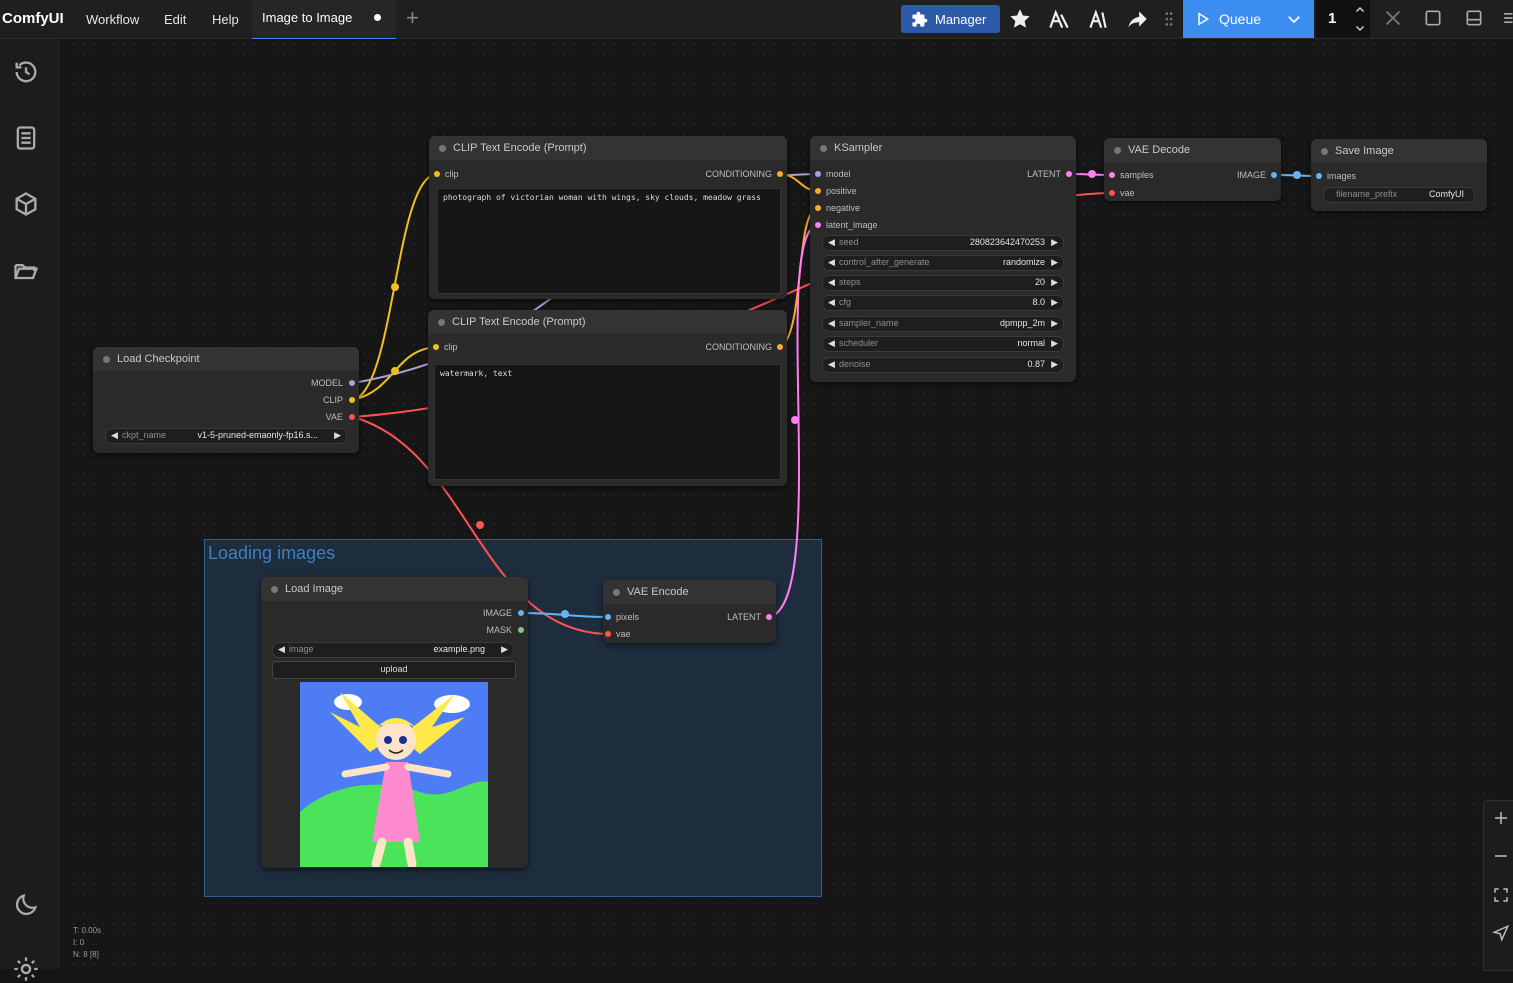 This screenshot has width=1513, height=983. I want to click on node-vae-encode: VAE Encode pixels vae LATENT, so click(689, 611).